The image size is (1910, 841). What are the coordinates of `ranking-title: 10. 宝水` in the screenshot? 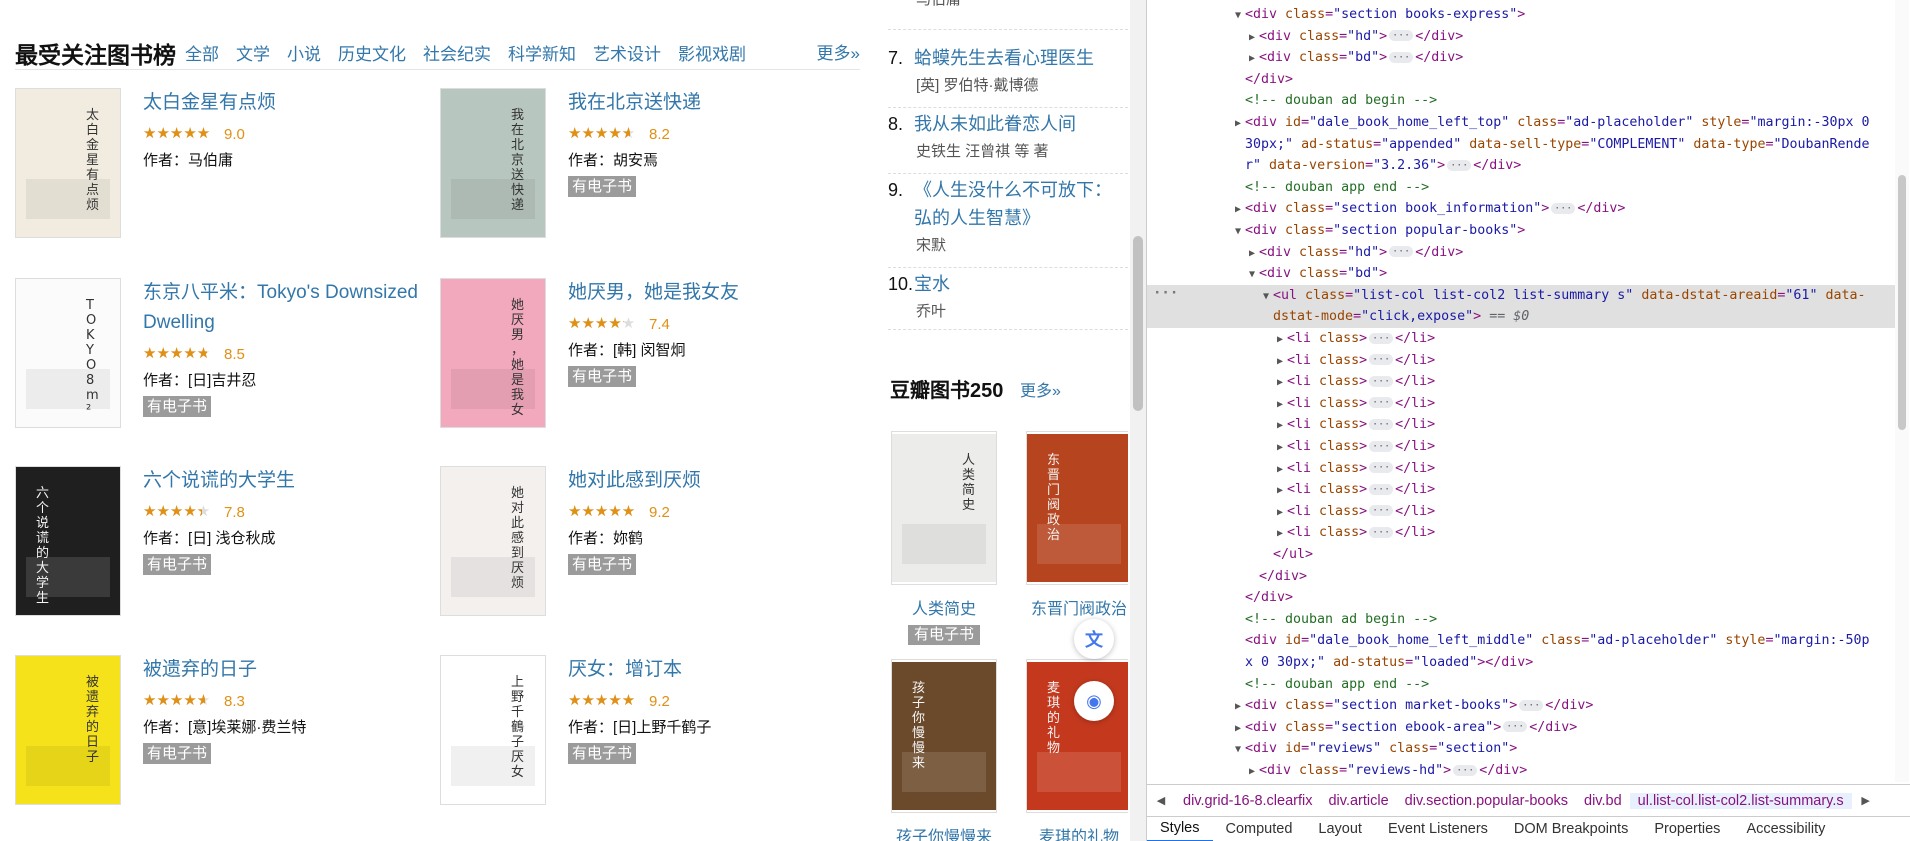 It's located at (1008, 284).